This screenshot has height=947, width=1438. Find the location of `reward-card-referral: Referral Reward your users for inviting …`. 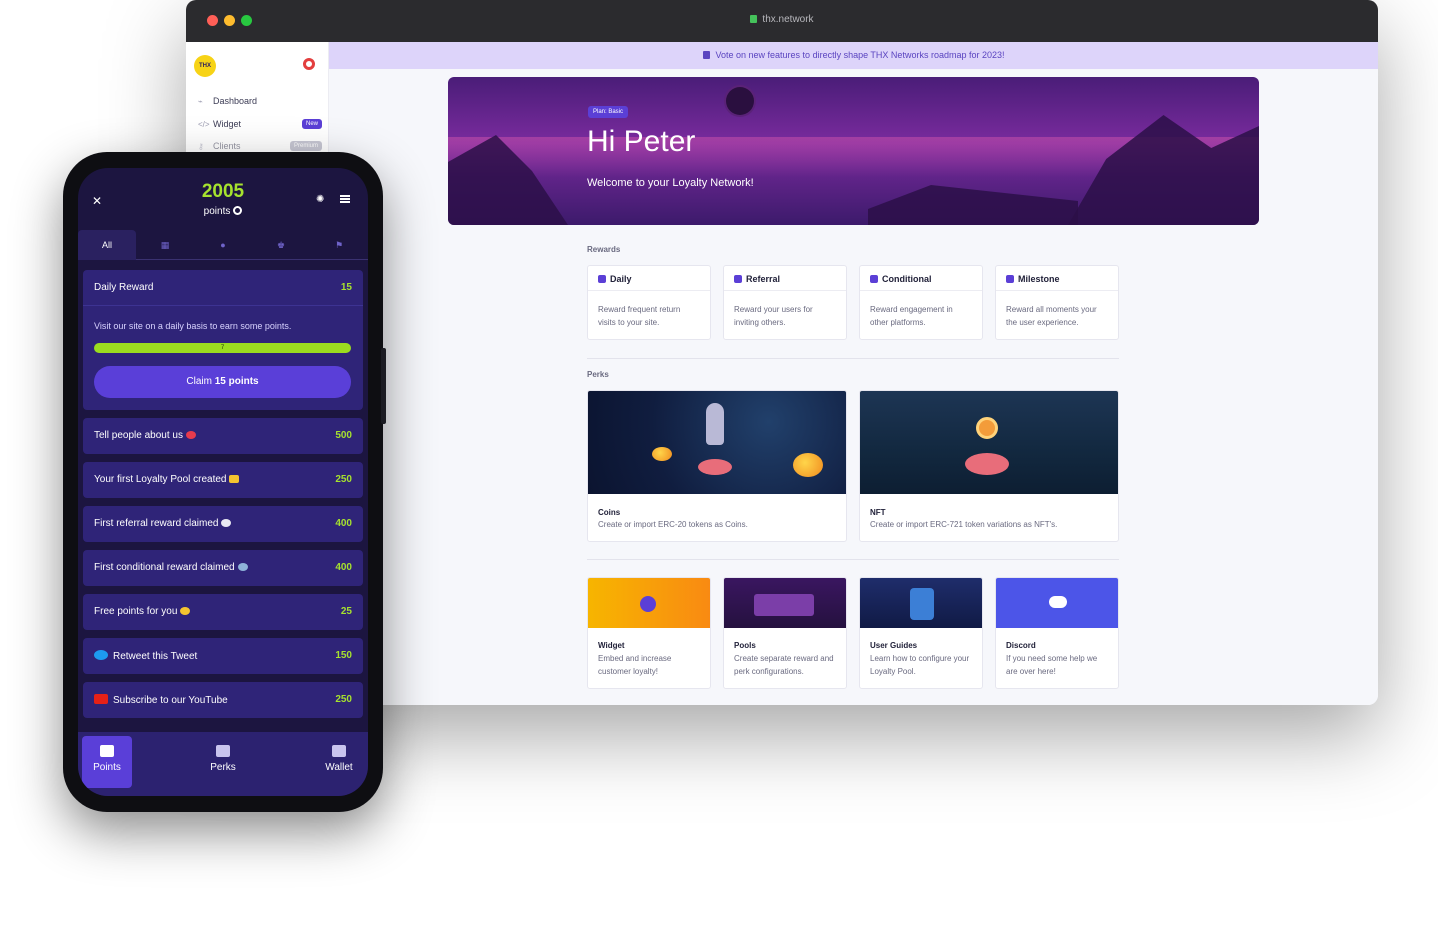

reward-card-referral: Referral Reward your users for inviting … is located at coordinates (785, 302).